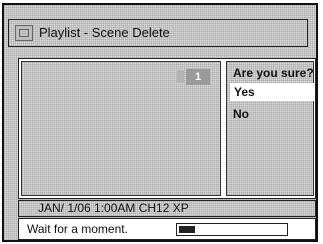 This screenshot has width=323, height=244. What do you see at coordinates (77, 229) in the screenshot?
I see `status-message: Wait for a moment.` at bounding box center [77, 229].